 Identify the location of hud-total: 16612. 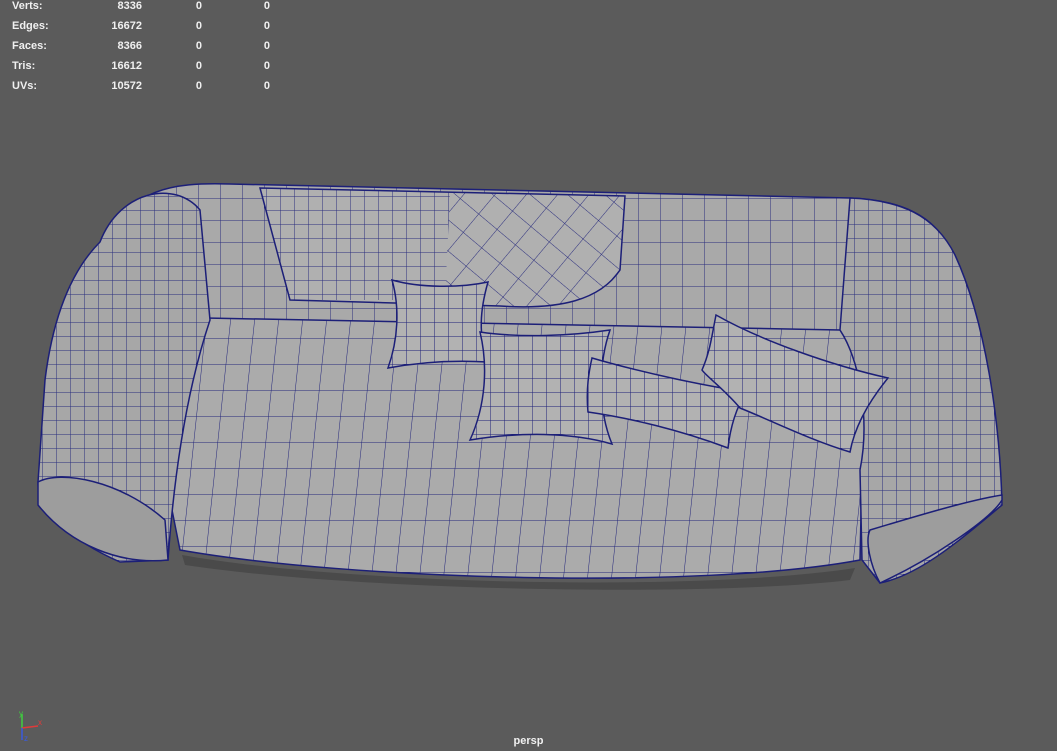
(126, 66).